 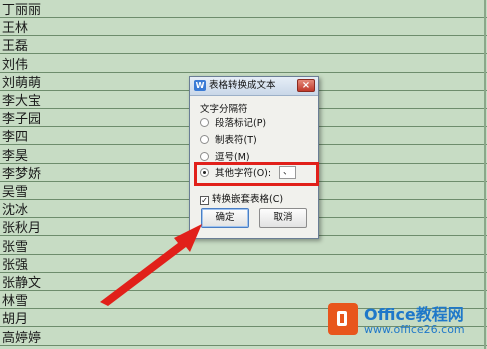 What do you see at coordinates (15, 192) in the screenshot?
I see `name-cell: 吴雪` at bounding box center [15, 192].